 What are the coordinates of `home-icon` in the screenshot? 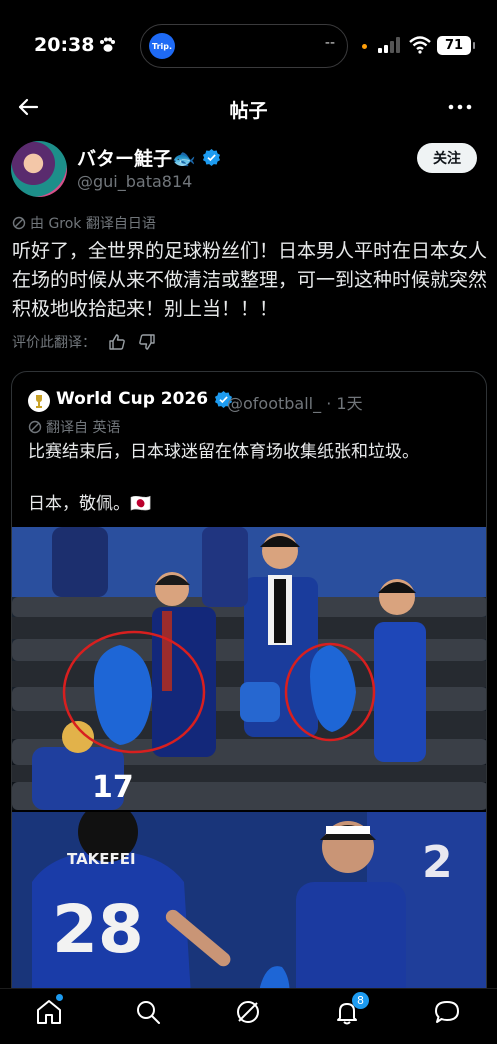 It's located at (49, 1012).